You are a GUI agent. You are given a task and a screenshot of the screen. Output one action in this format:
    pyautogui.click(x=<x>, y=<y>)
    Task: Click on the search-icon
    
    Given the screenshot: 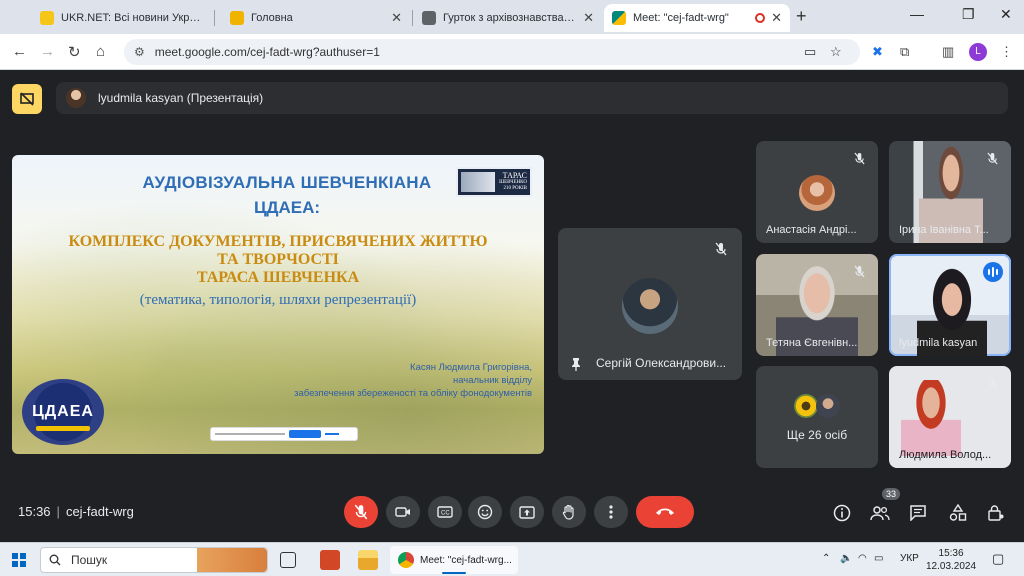 What is the action you would take?
    pyautogui.click(x=55, y=560)
    